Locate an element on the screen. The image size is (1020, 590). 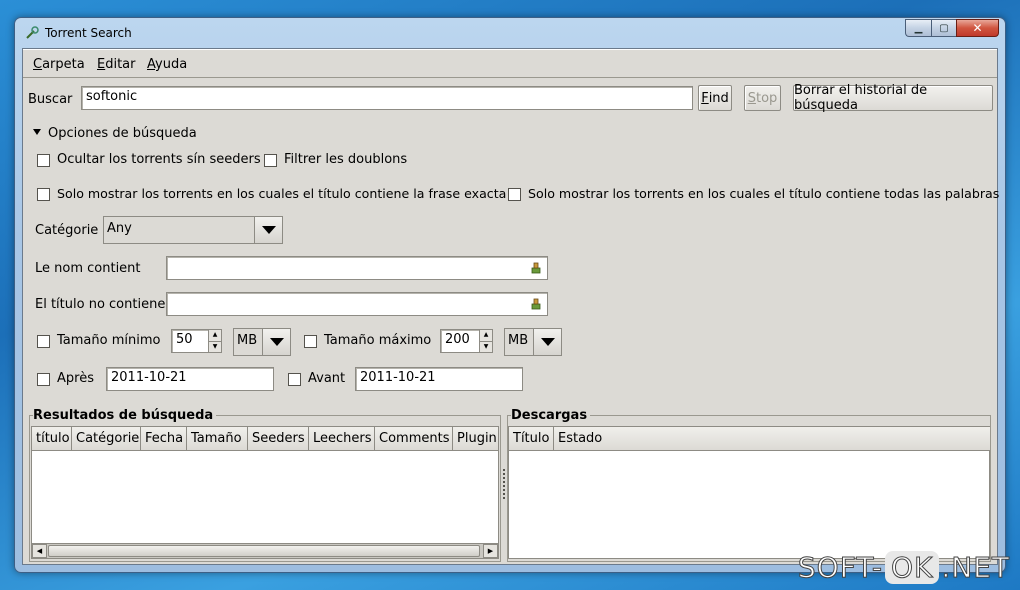
after-label: Après is located at coordinates (75, 378).